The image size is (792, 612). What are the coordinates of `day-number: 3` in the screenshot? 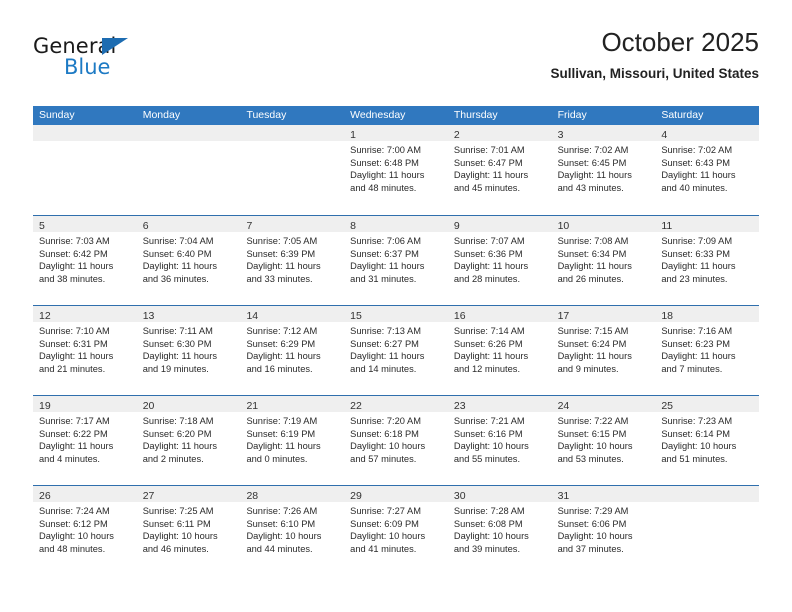 It's located at (560, 135).